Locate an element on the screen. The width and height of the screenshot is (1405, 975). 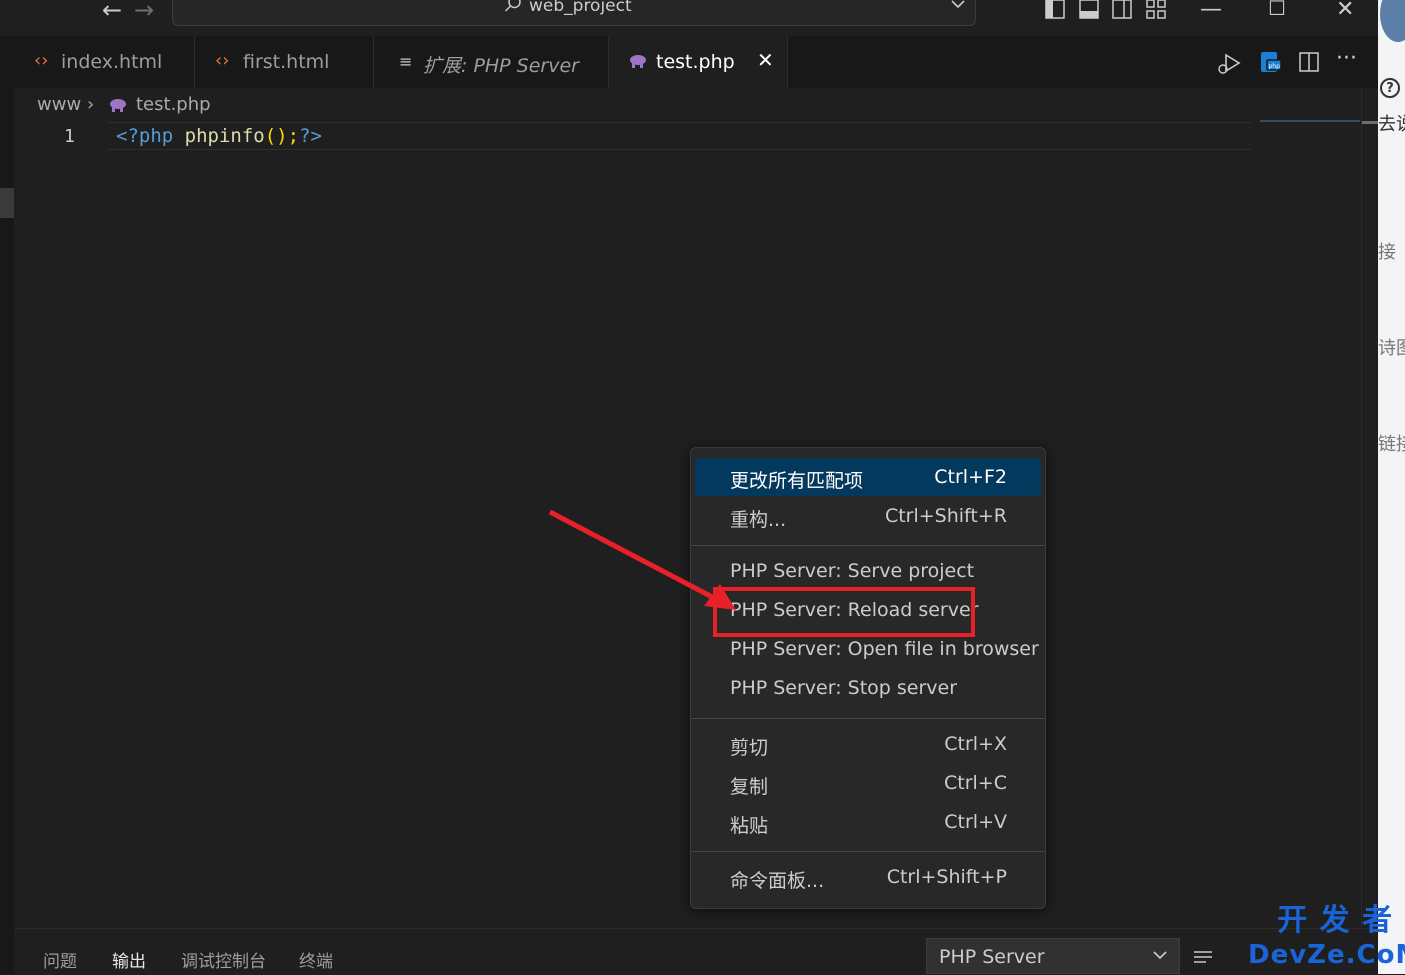
menu-item-paste: 粘贴 Ctrl+V is located at coordinates (868, 822).